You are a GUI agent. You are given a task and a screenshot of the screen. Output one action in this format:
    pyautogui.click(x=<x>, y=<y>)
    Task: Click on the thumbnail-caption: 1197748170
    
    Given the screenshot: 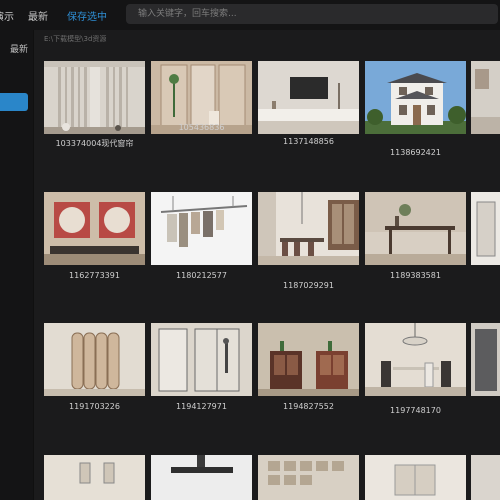 What is the action you would take?
    pyautogui.click(x=415, y=410)
    